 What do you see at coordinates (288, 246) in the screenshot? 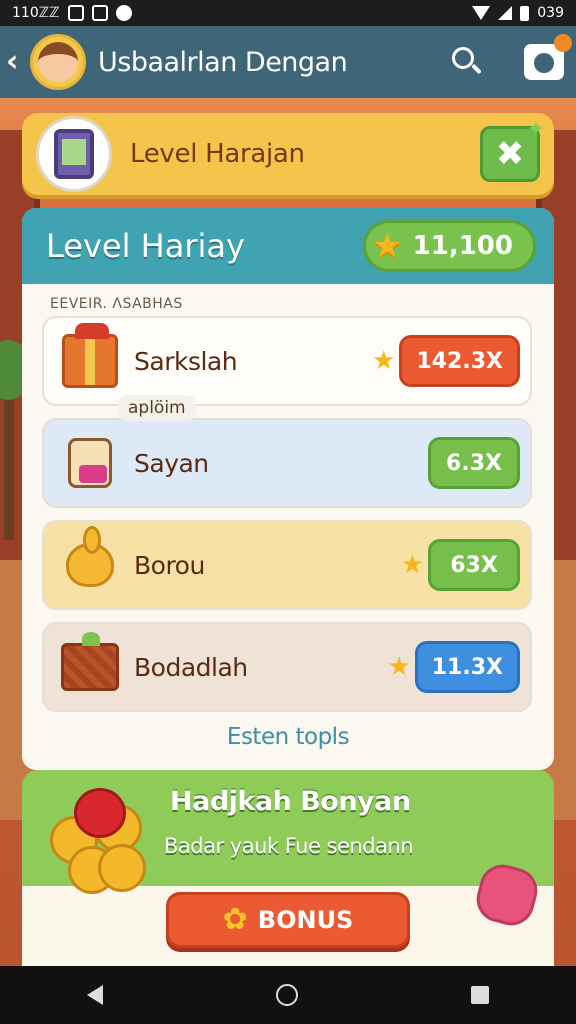
I see `panel-header: Level Hariay ★ 11,100` at bounding box center [288, 246].